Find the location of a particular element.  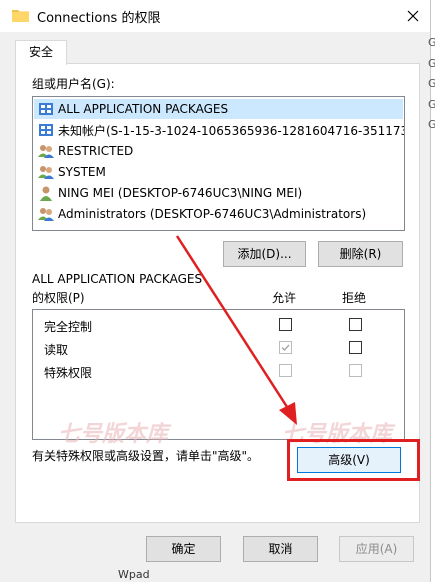

background-text: Wpad is located at coordinates (134, 574).